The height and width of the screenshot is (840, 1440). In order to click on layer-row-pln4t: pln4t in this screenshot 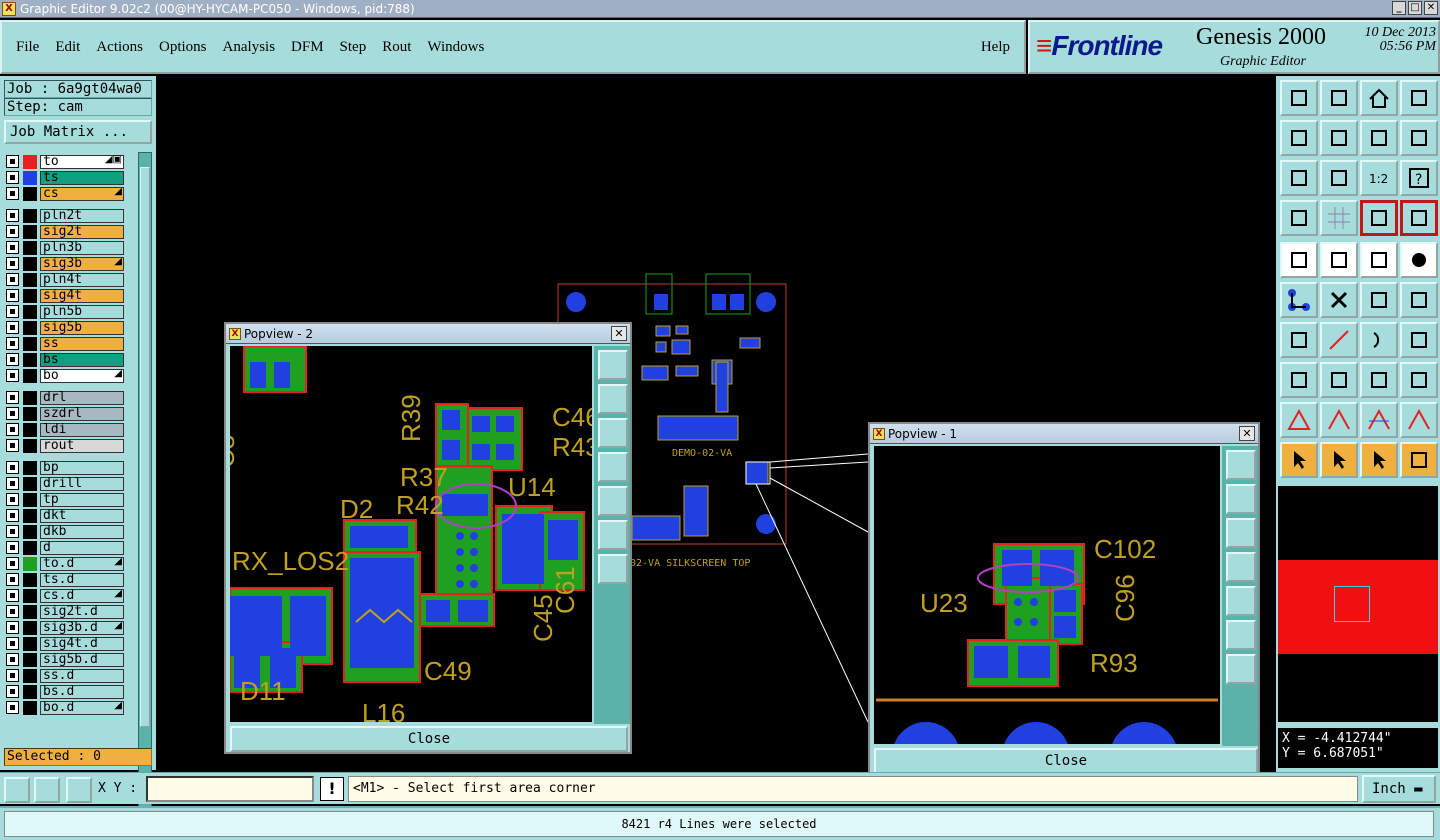, I will do `click(64, 279)`.